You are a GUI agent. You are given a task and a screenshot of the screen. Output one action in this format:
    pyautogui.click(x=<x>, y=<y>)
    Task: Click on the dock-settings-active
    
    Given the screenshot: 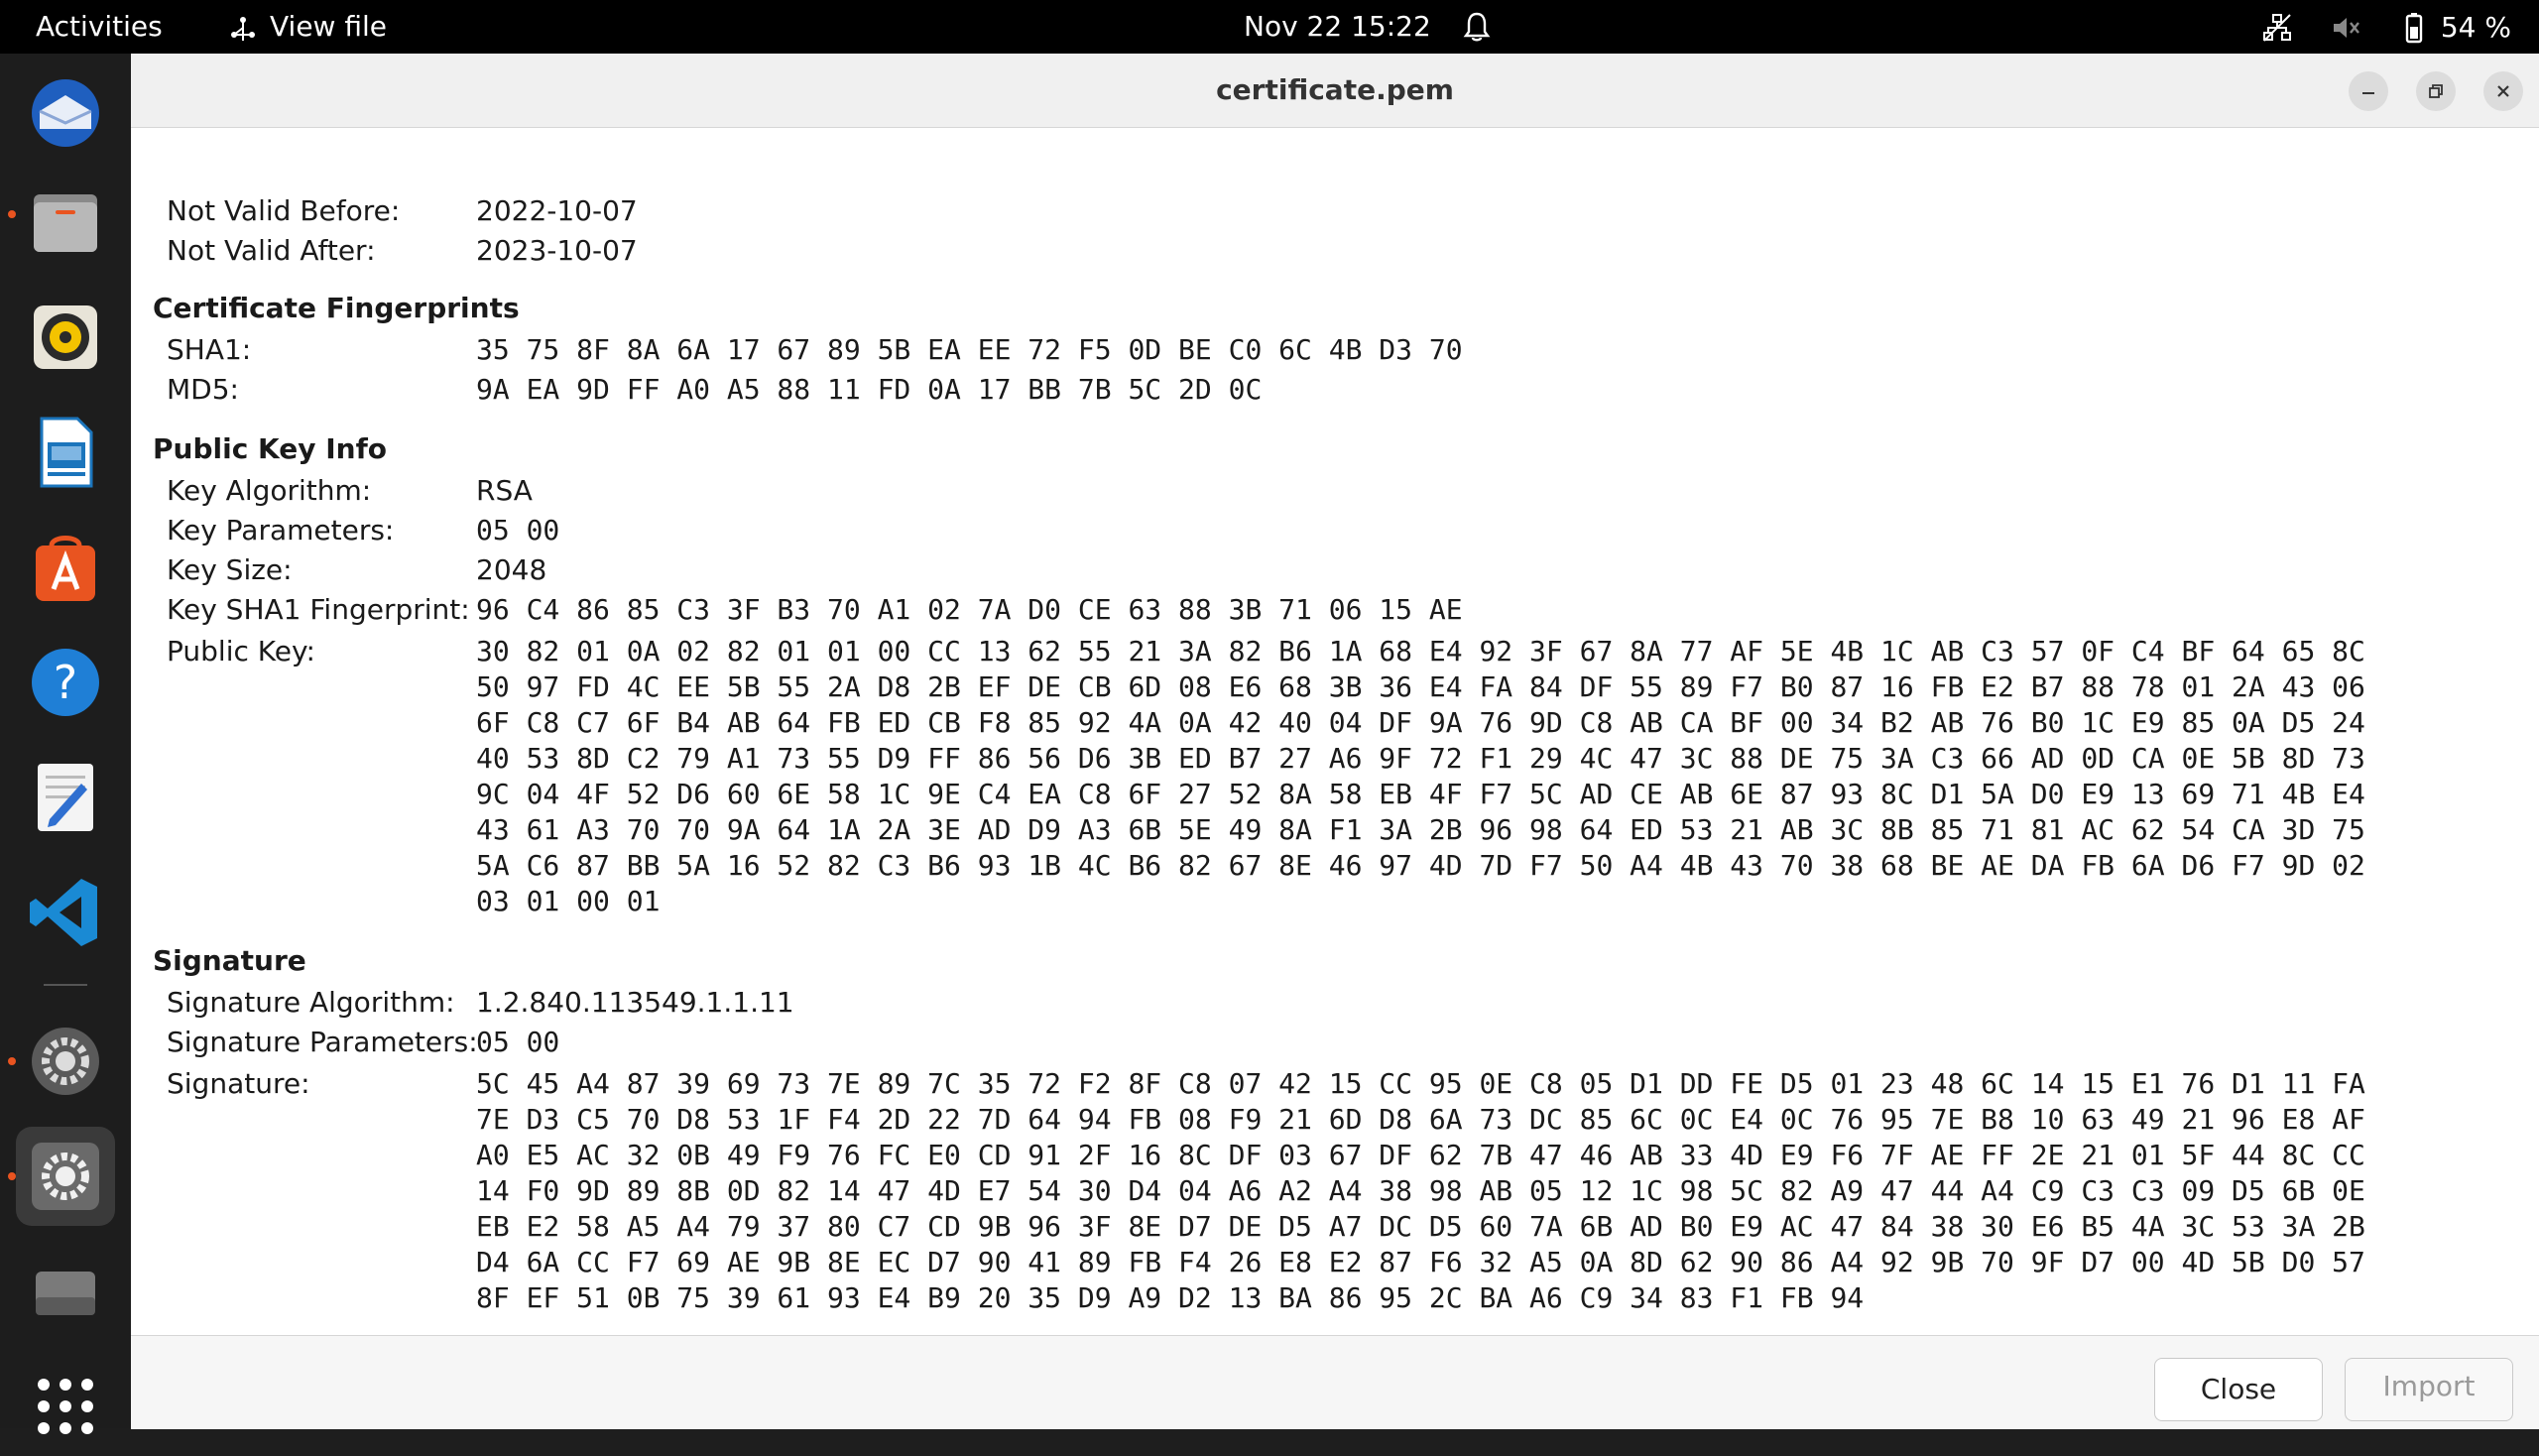 What is the action you would take?
    pyautogui.click(x=65, y=1176)
    